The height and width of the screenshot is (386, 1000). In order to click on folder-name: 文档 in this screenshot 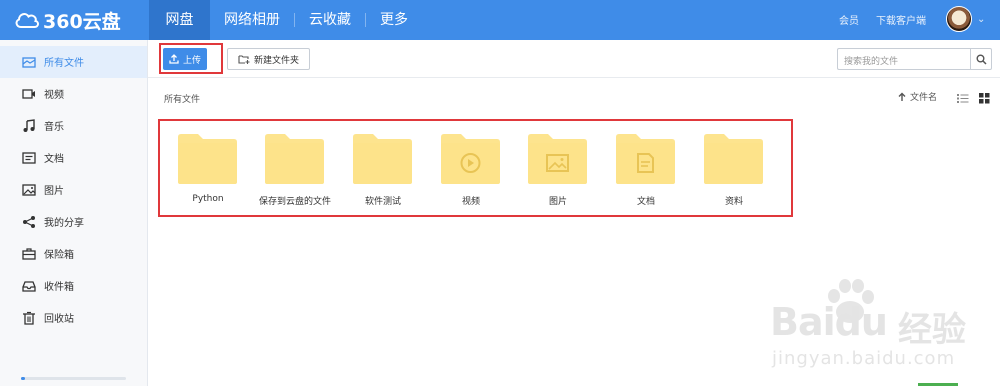, I will do `click(645, 202)`.